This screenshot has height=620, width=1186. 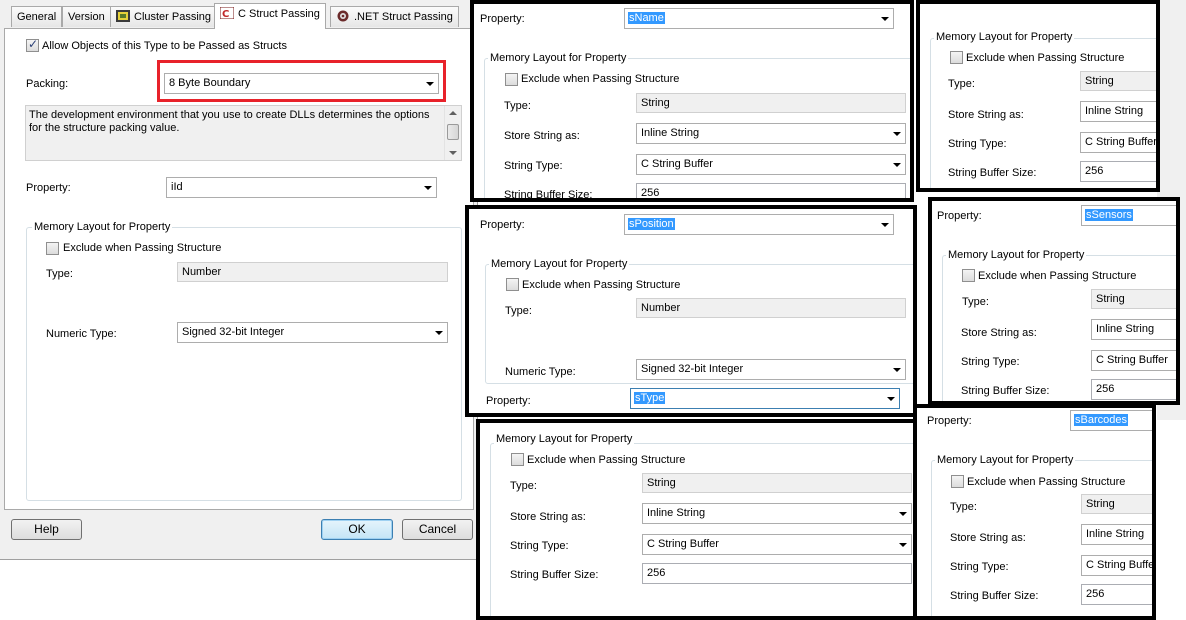 I want to click on tab-version: Version, so click(x=86, y=16).